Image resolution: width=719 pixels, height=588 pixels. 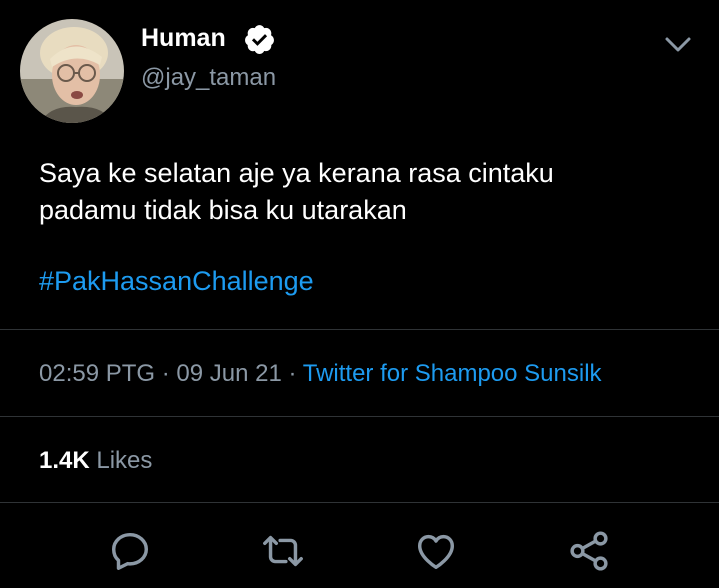 I want to click on hashtag-link: #PakHassanChallenge, so click(x=176, y=281).